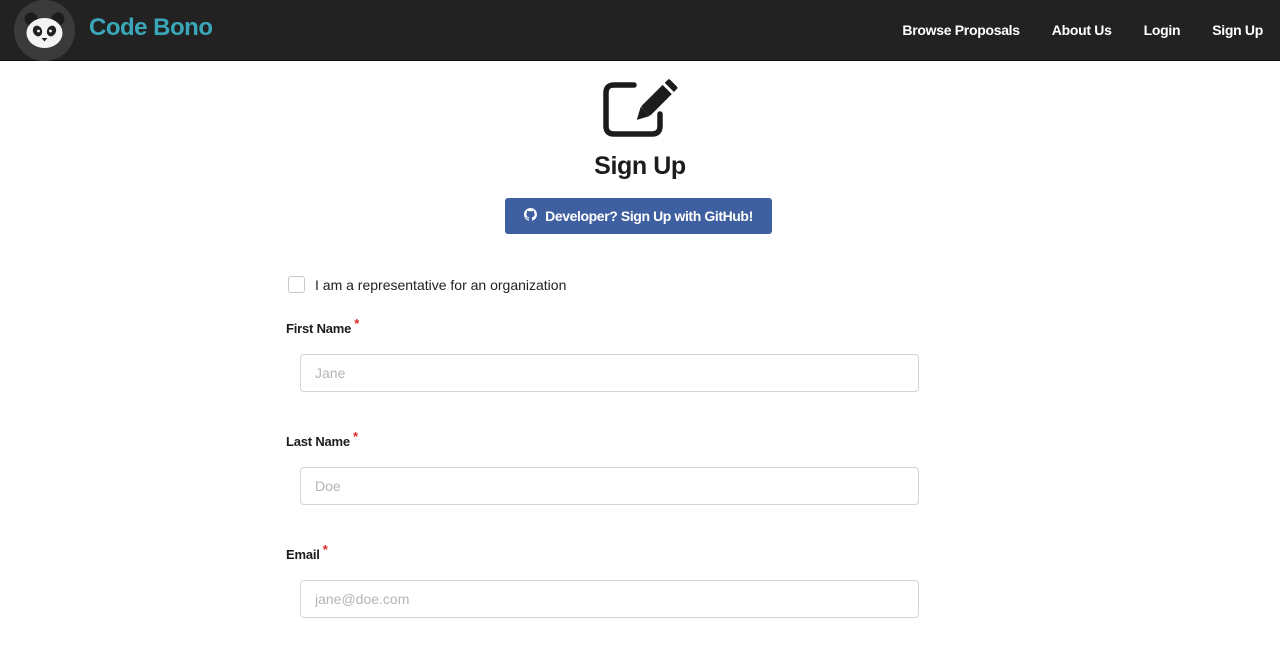 The image size is (1280, 647). What do you see at coordinates (609, 373) in the screenshot?
I see `first-name-input` at bounding box center [609, 373].